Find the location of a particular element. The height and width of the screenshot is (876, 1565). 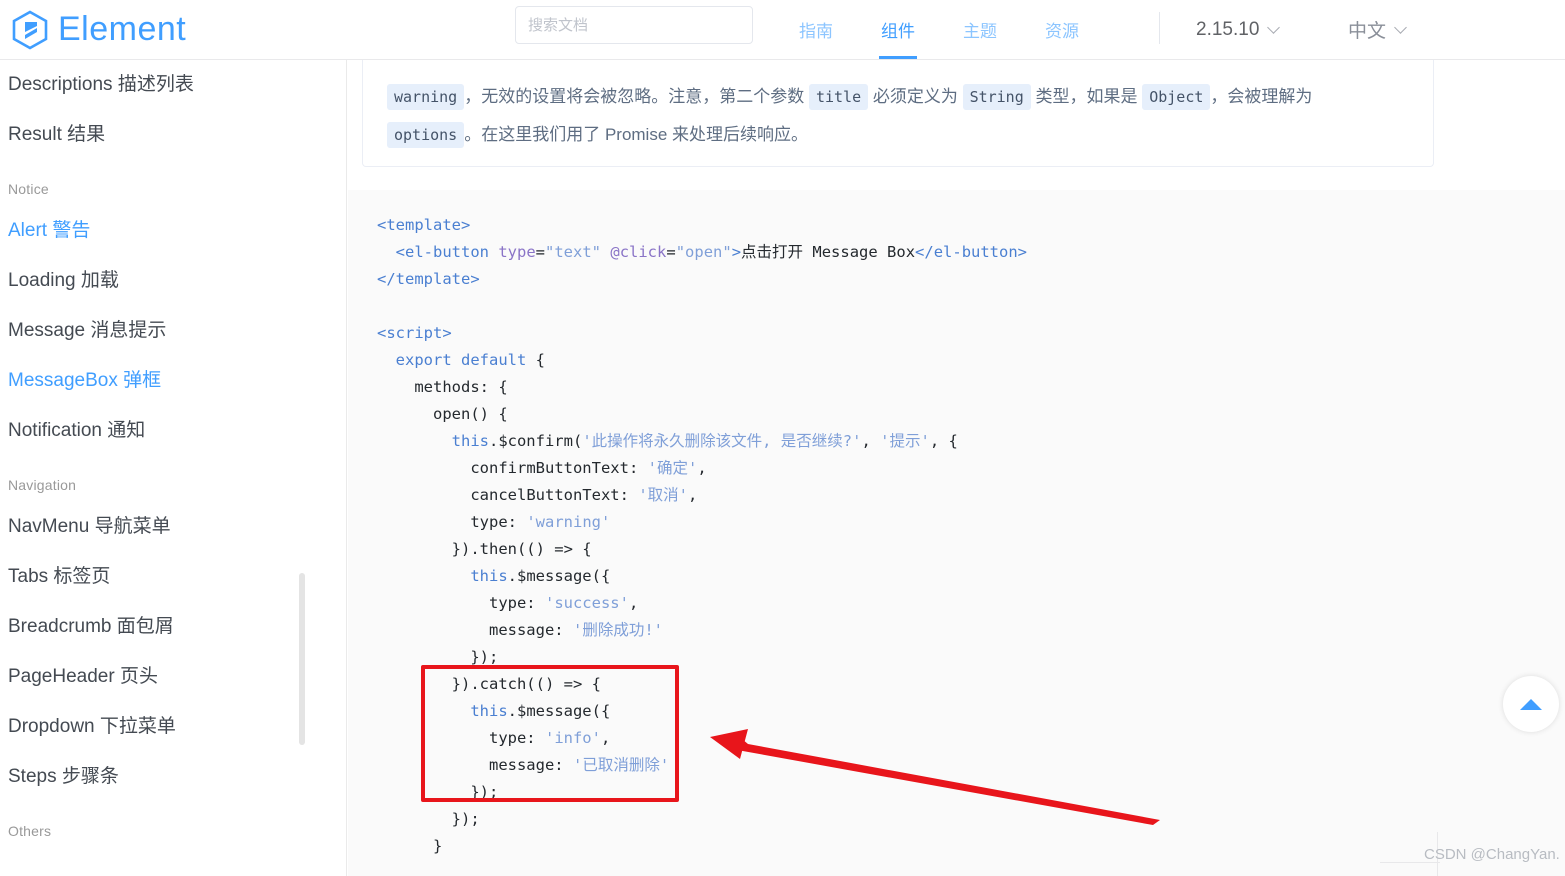

tip-text-b: 必须定义为 is located at coordinates (915, 96).